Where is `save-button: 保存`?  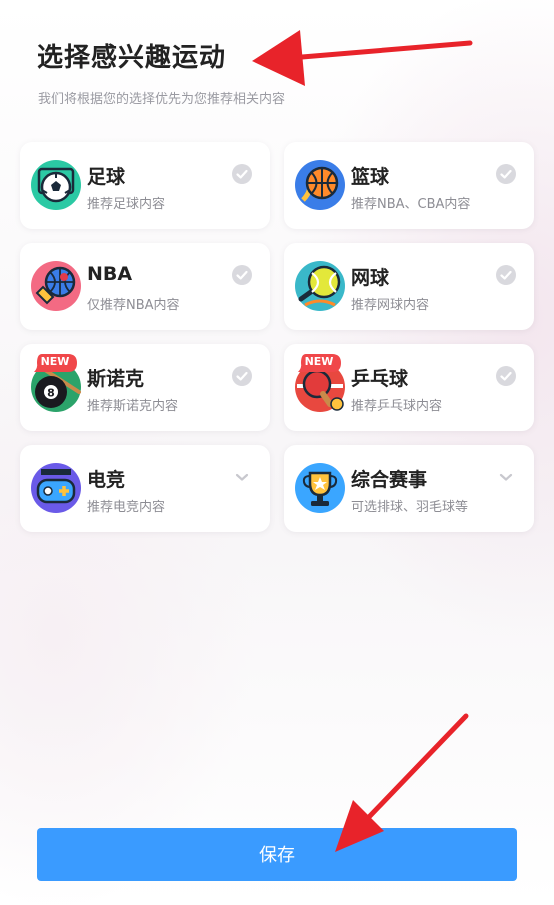 save-button: 保存 is located at coordinates (277, 854).